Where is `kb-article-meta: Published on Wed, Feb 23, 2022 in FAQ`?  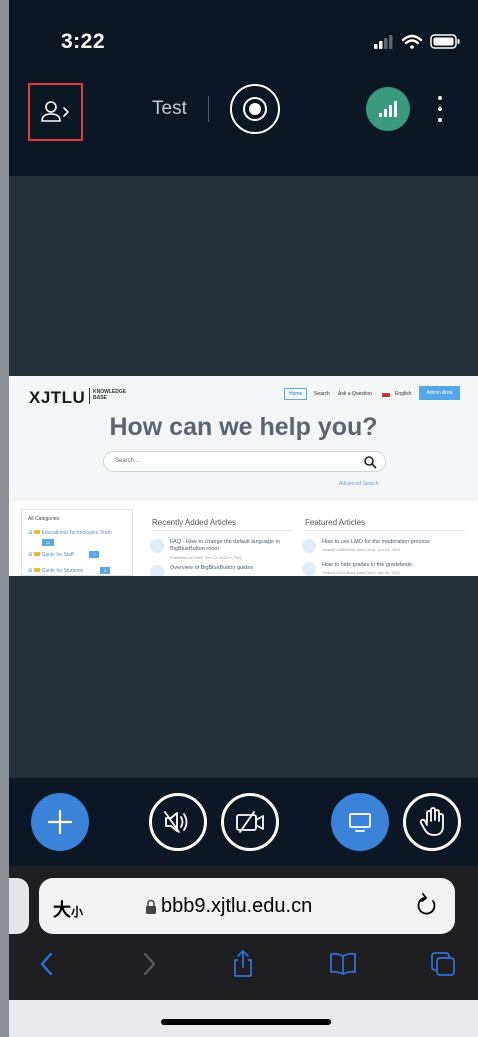 kb-article-meta: Published on Wed, Feb 23, 2022 in FAQ is located at coordinates (206, 557).